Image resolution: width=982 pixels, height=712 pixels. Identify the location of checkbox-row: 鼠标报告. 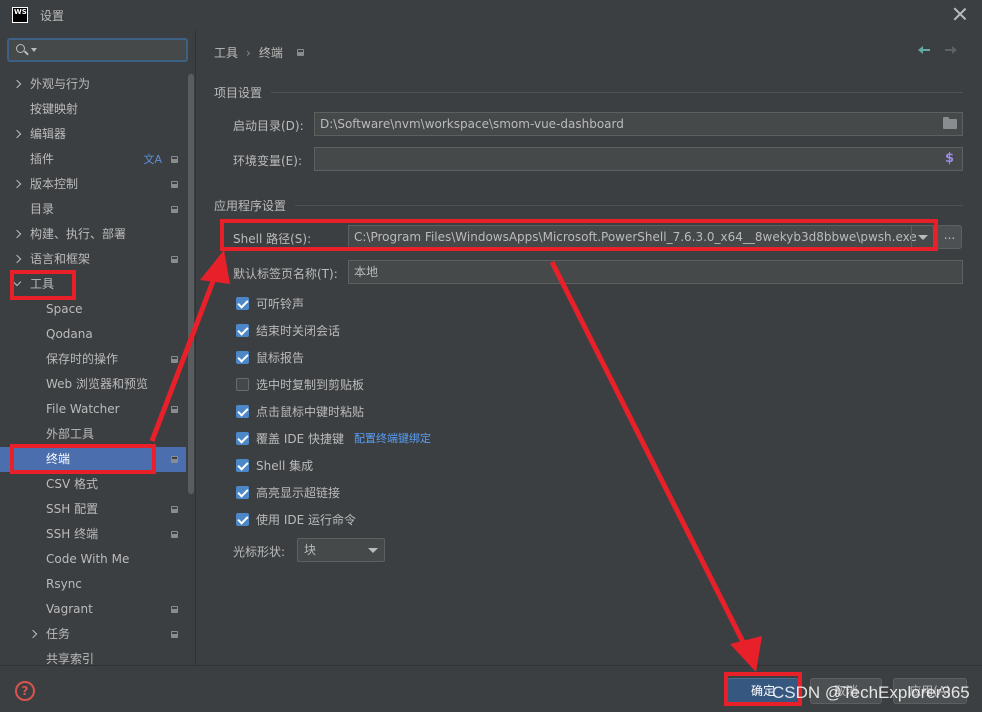
(270, 357).